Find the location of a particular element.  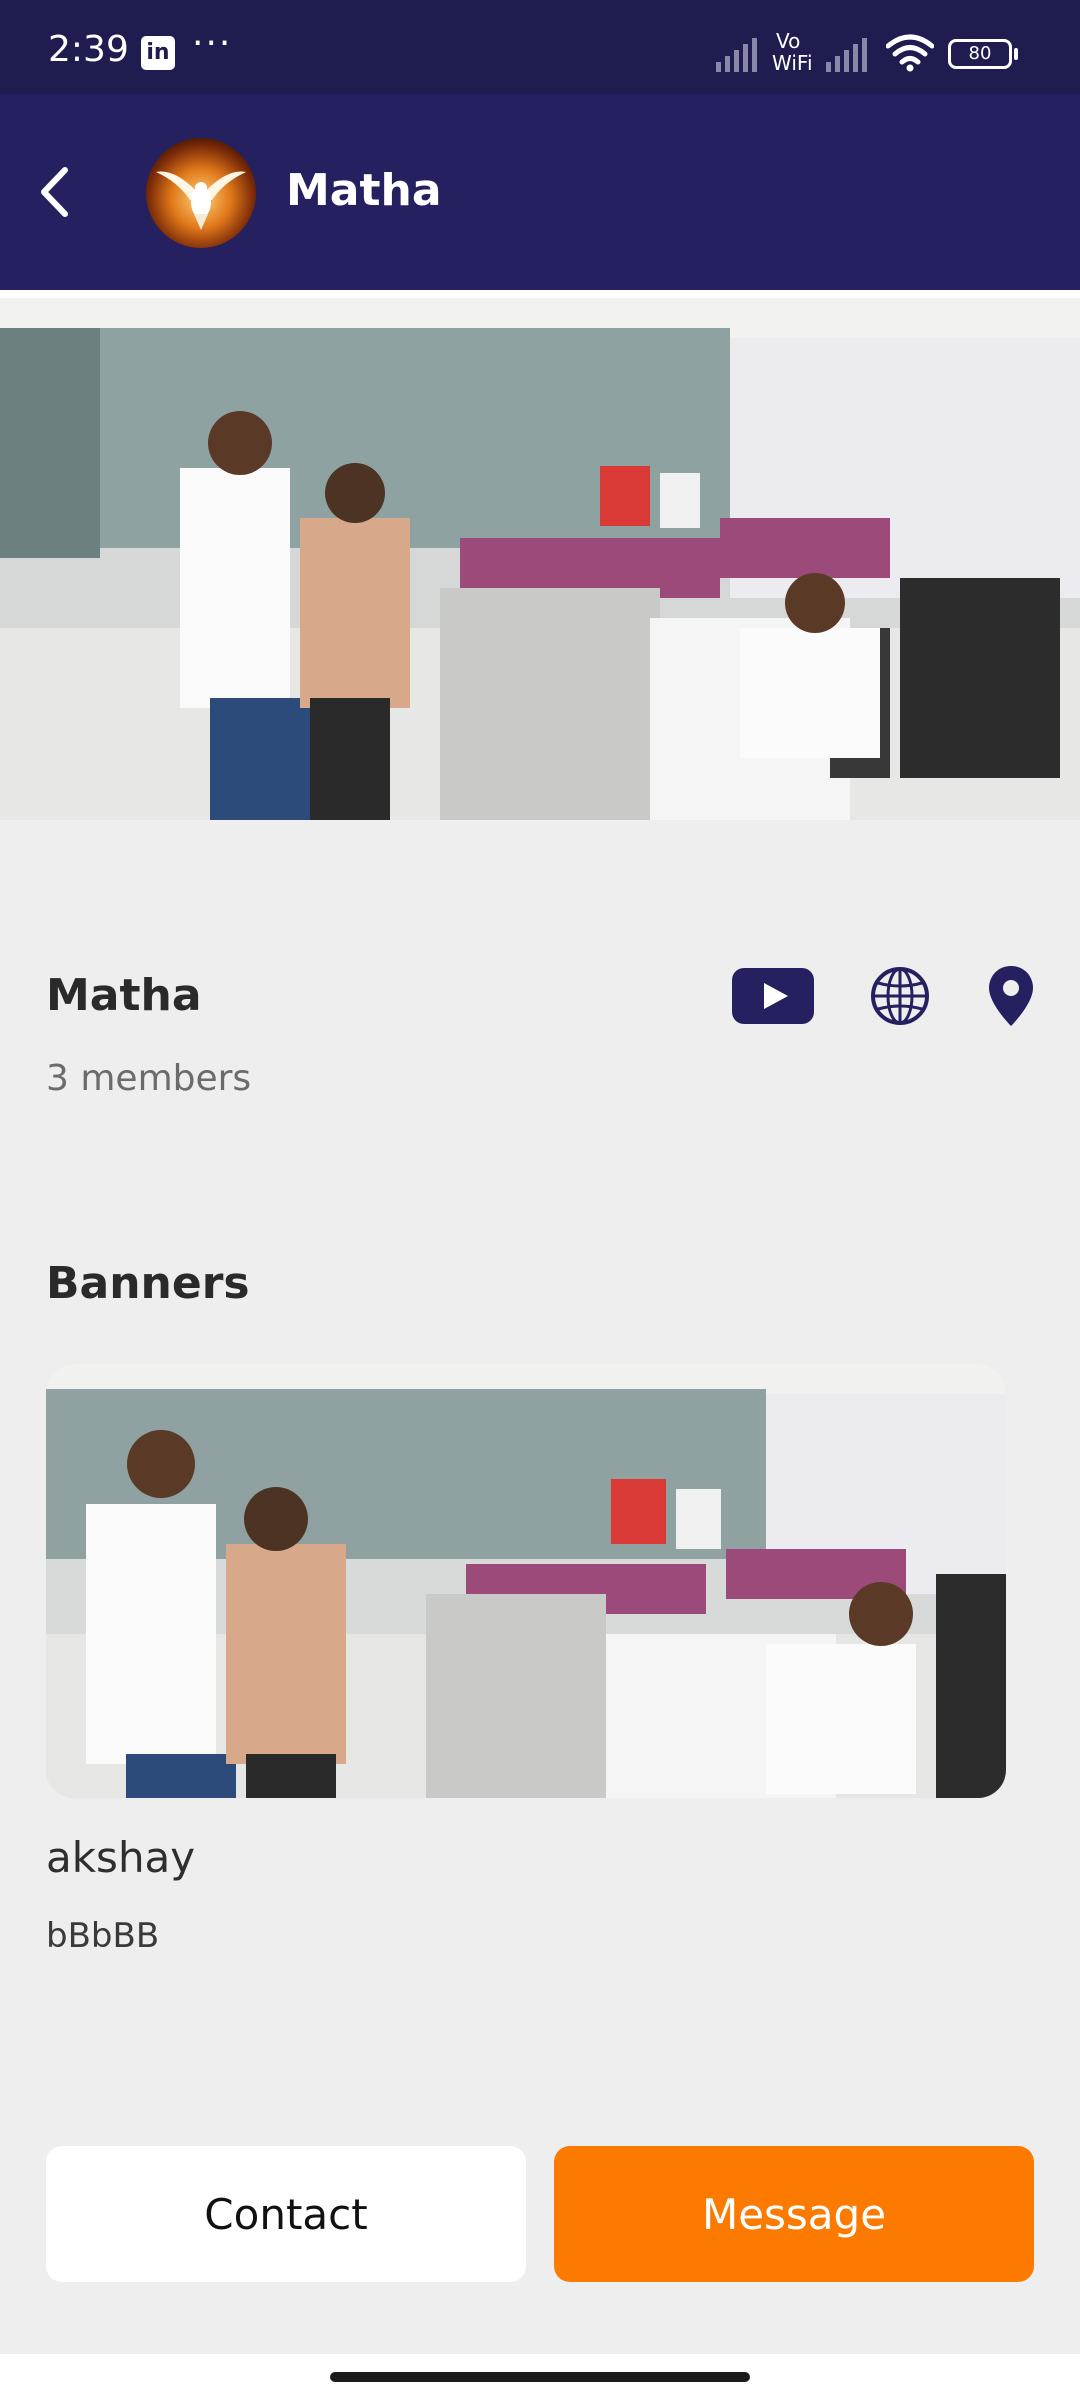

wifi-icon is located at coordinates (910, 53).